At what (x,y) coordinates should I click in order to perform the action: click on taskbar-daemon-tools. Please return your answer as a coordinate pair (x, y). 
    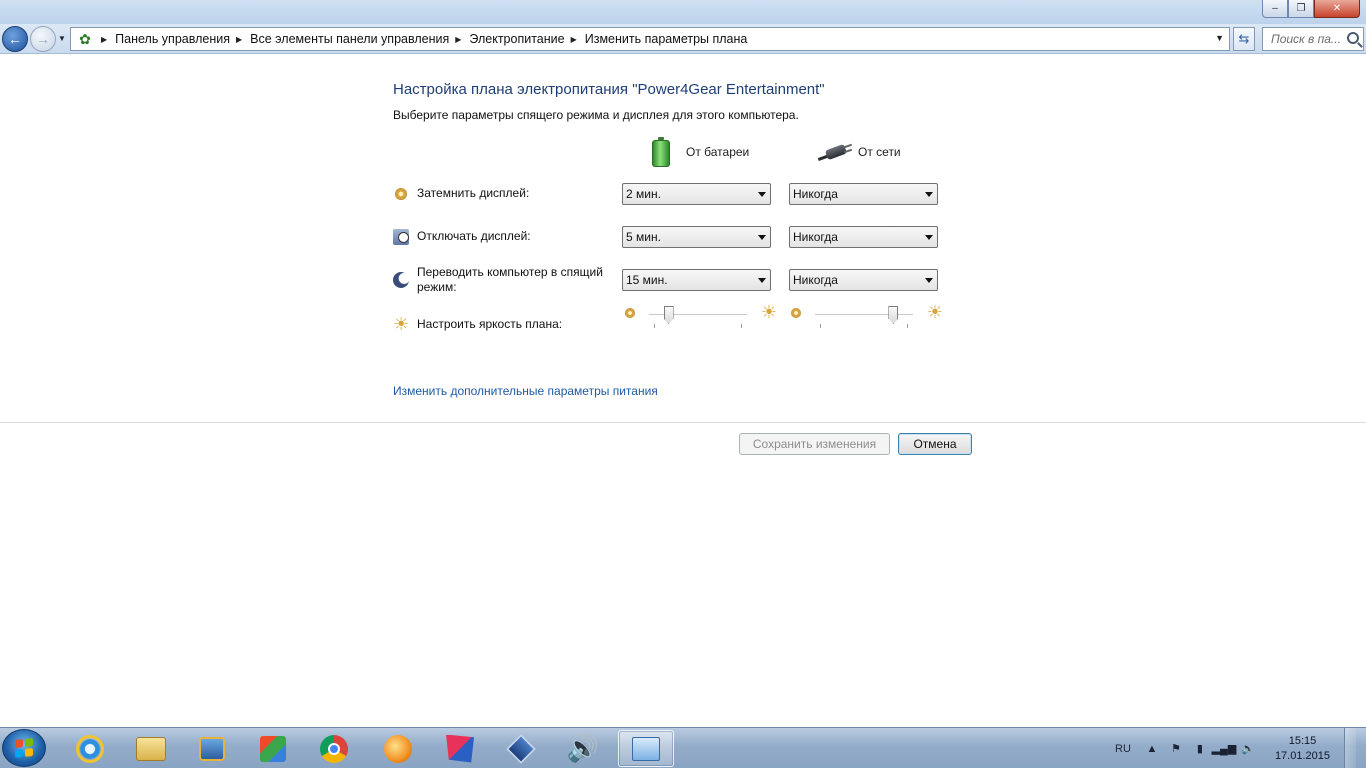
    Looking at the image, I should click on (460, 748).